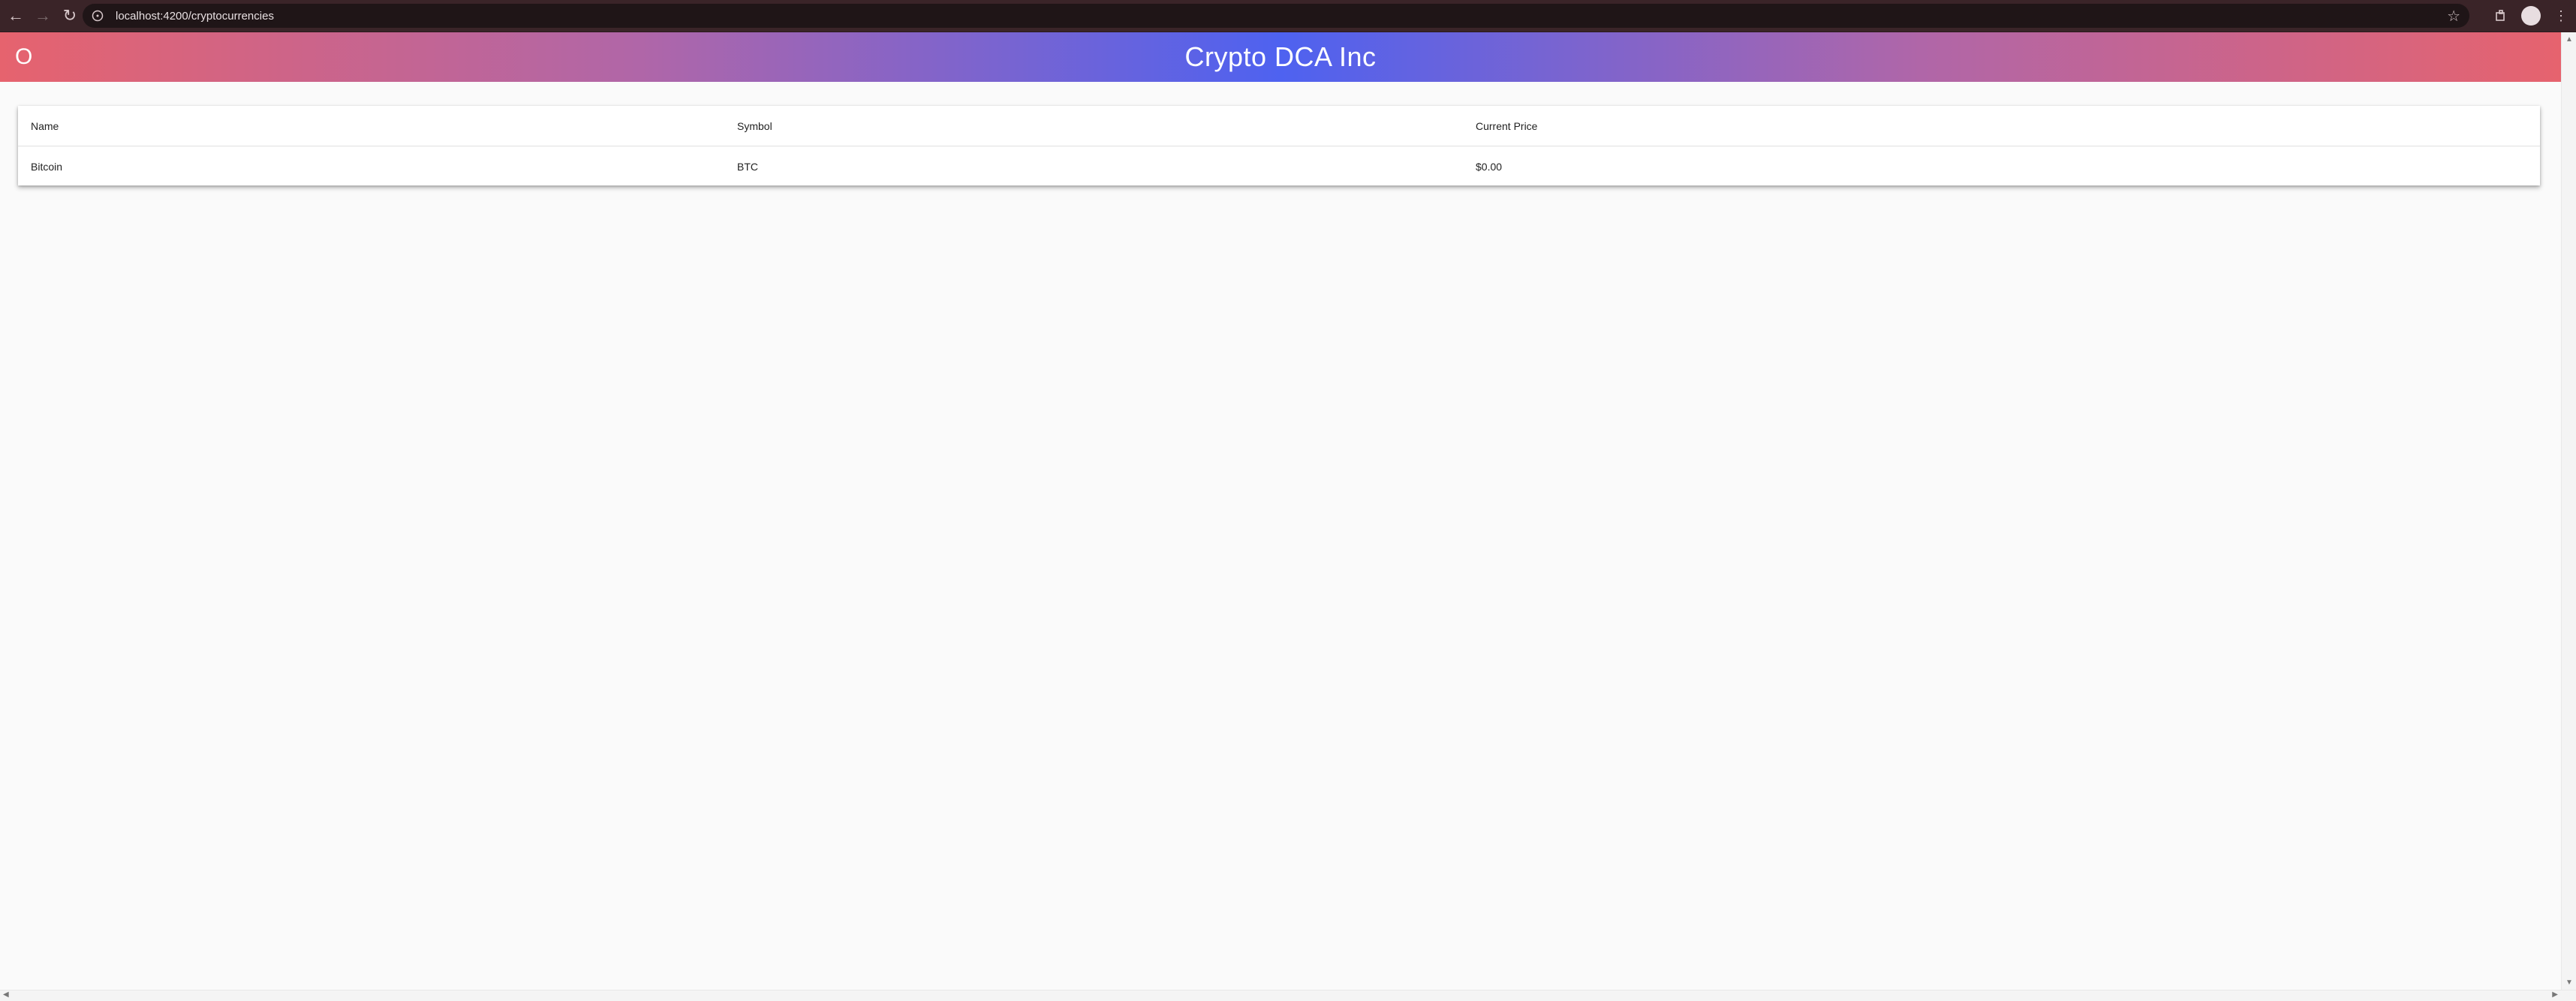 Image resolution: width=2576 pixels, height=1001 pixels. Describe the element at coordinates (70, 16) in the screenshot. I see `reload-icon: ↻` at that location.